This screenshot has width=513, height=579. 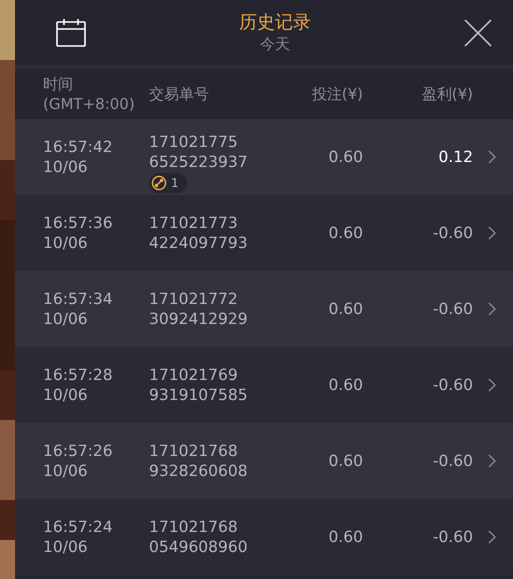 What do you see at coordinates (199, 162) in the screenshot?
I see `order-number: 6525223937` at bounding box center [199, 162].